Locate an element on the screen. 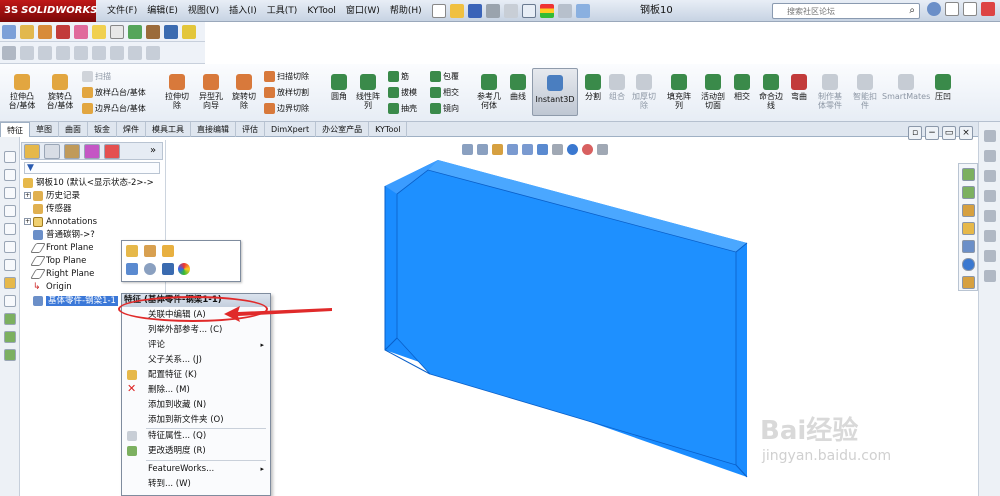  appearances-icon is located at coordinates (968, 264).